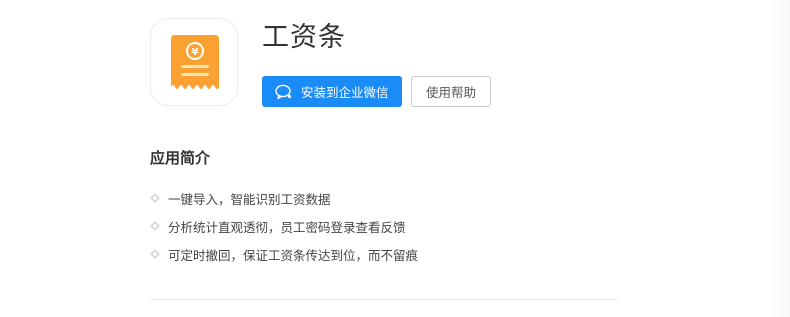 This screenshot has height=317, width=790. What do you see at coordinates (283, 91) in the screenshot?
I see `wechat-work-icon` at bounding box center [283, 91].